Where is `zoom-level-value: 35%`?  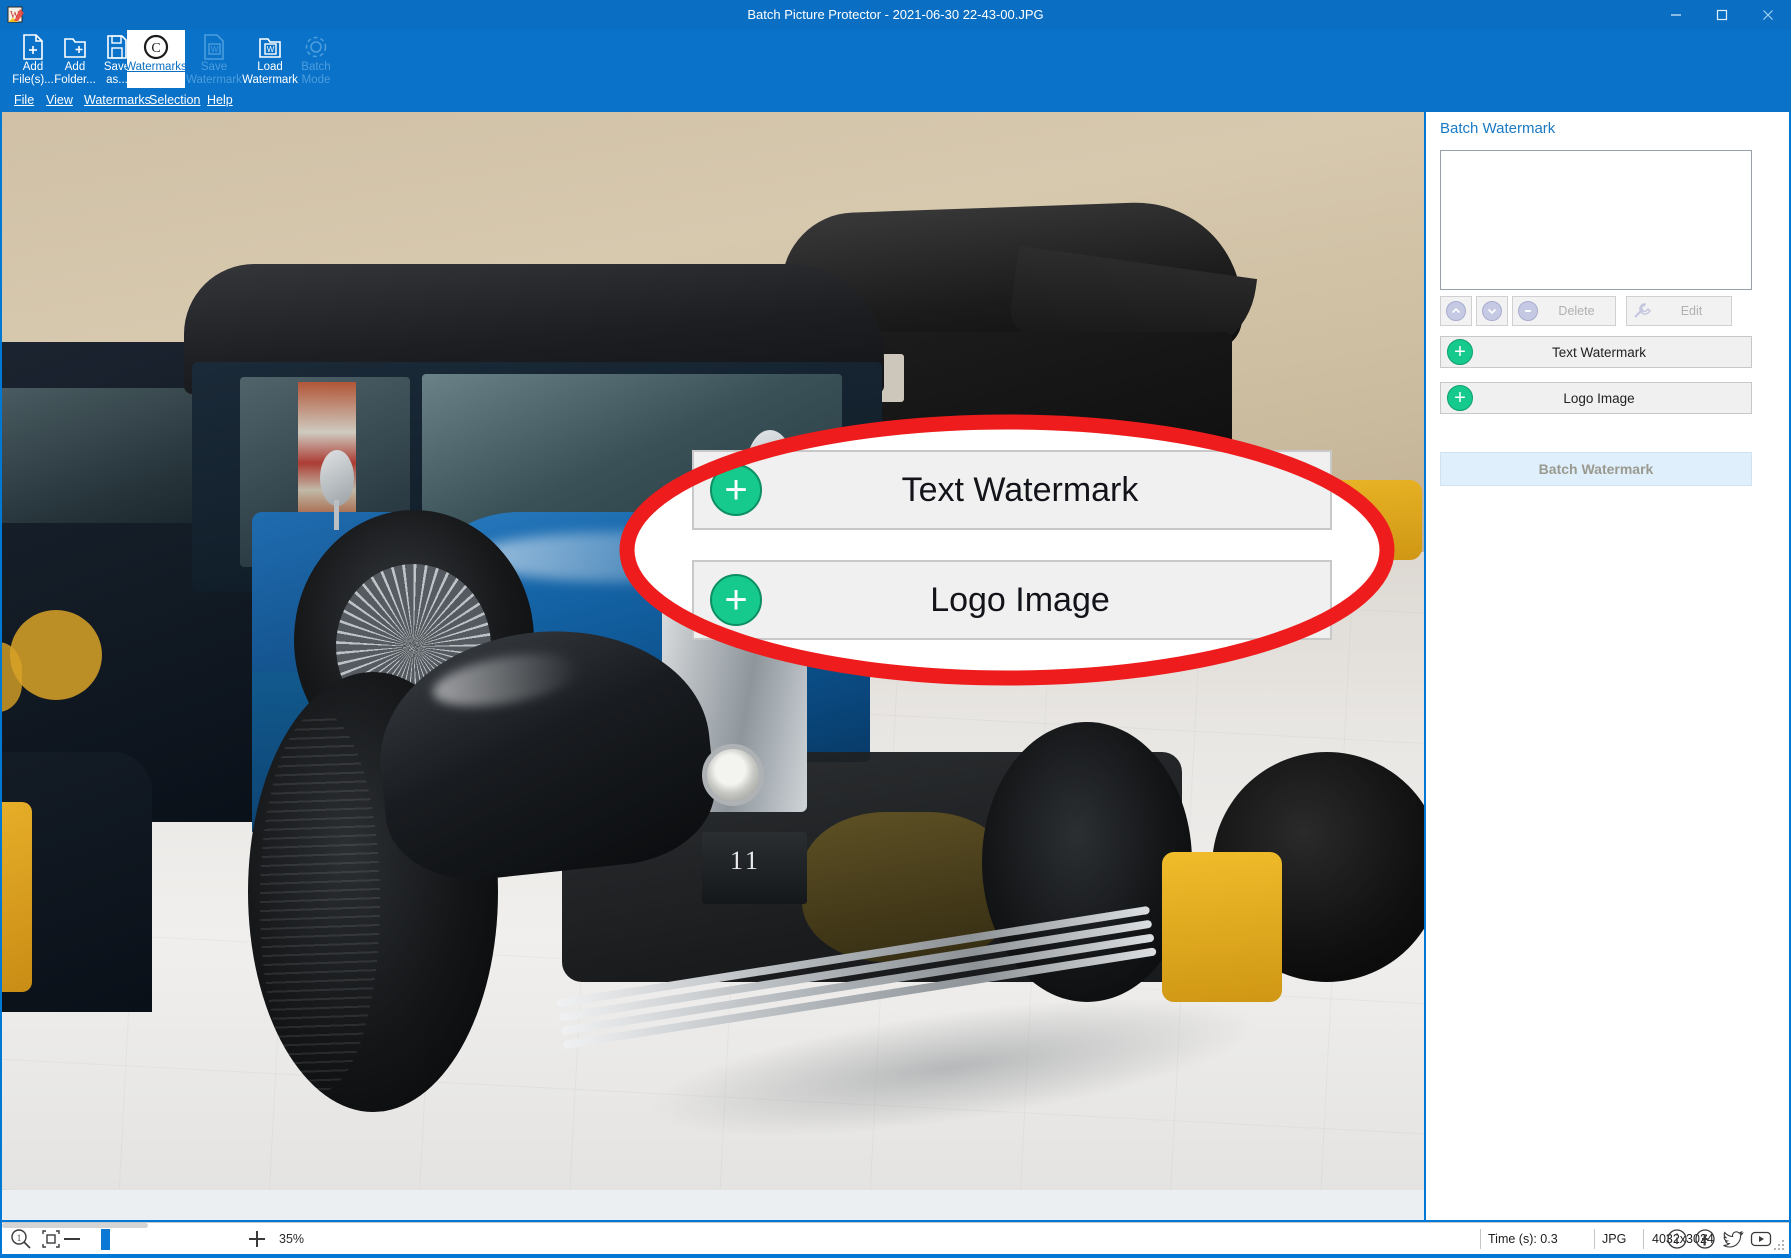
zoom-level-value: 35% is located at coordinates (292, 1239).